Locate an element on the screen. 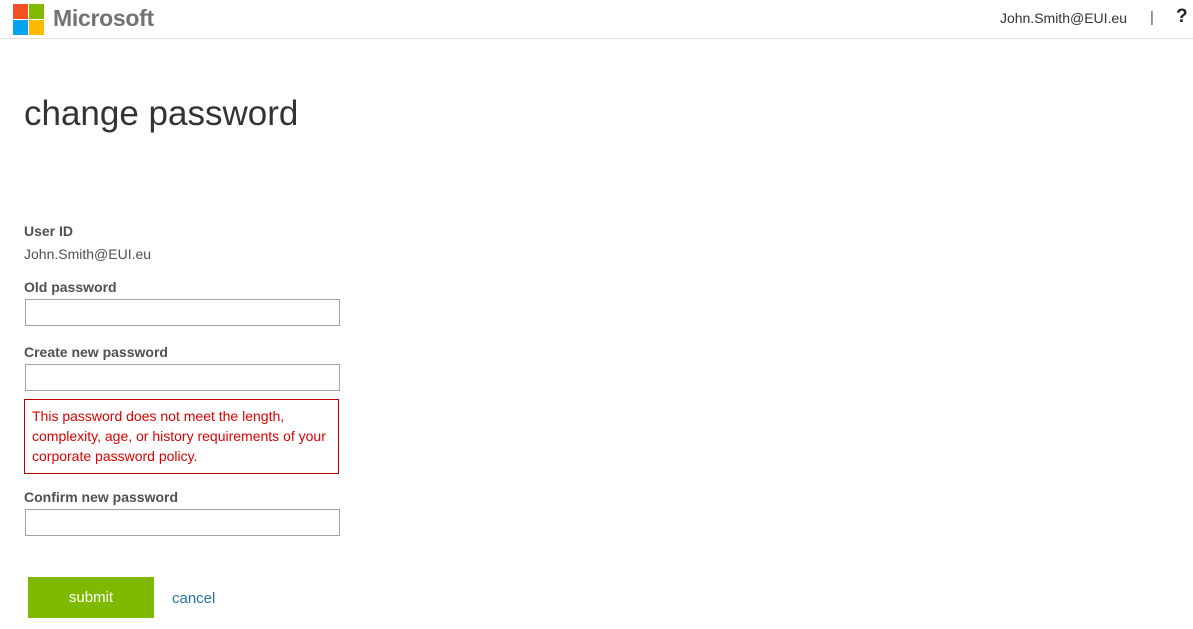 The height and width of the screenshot is (629, 1193). brand-name: Microsoft is located at coordinates (103, 18).